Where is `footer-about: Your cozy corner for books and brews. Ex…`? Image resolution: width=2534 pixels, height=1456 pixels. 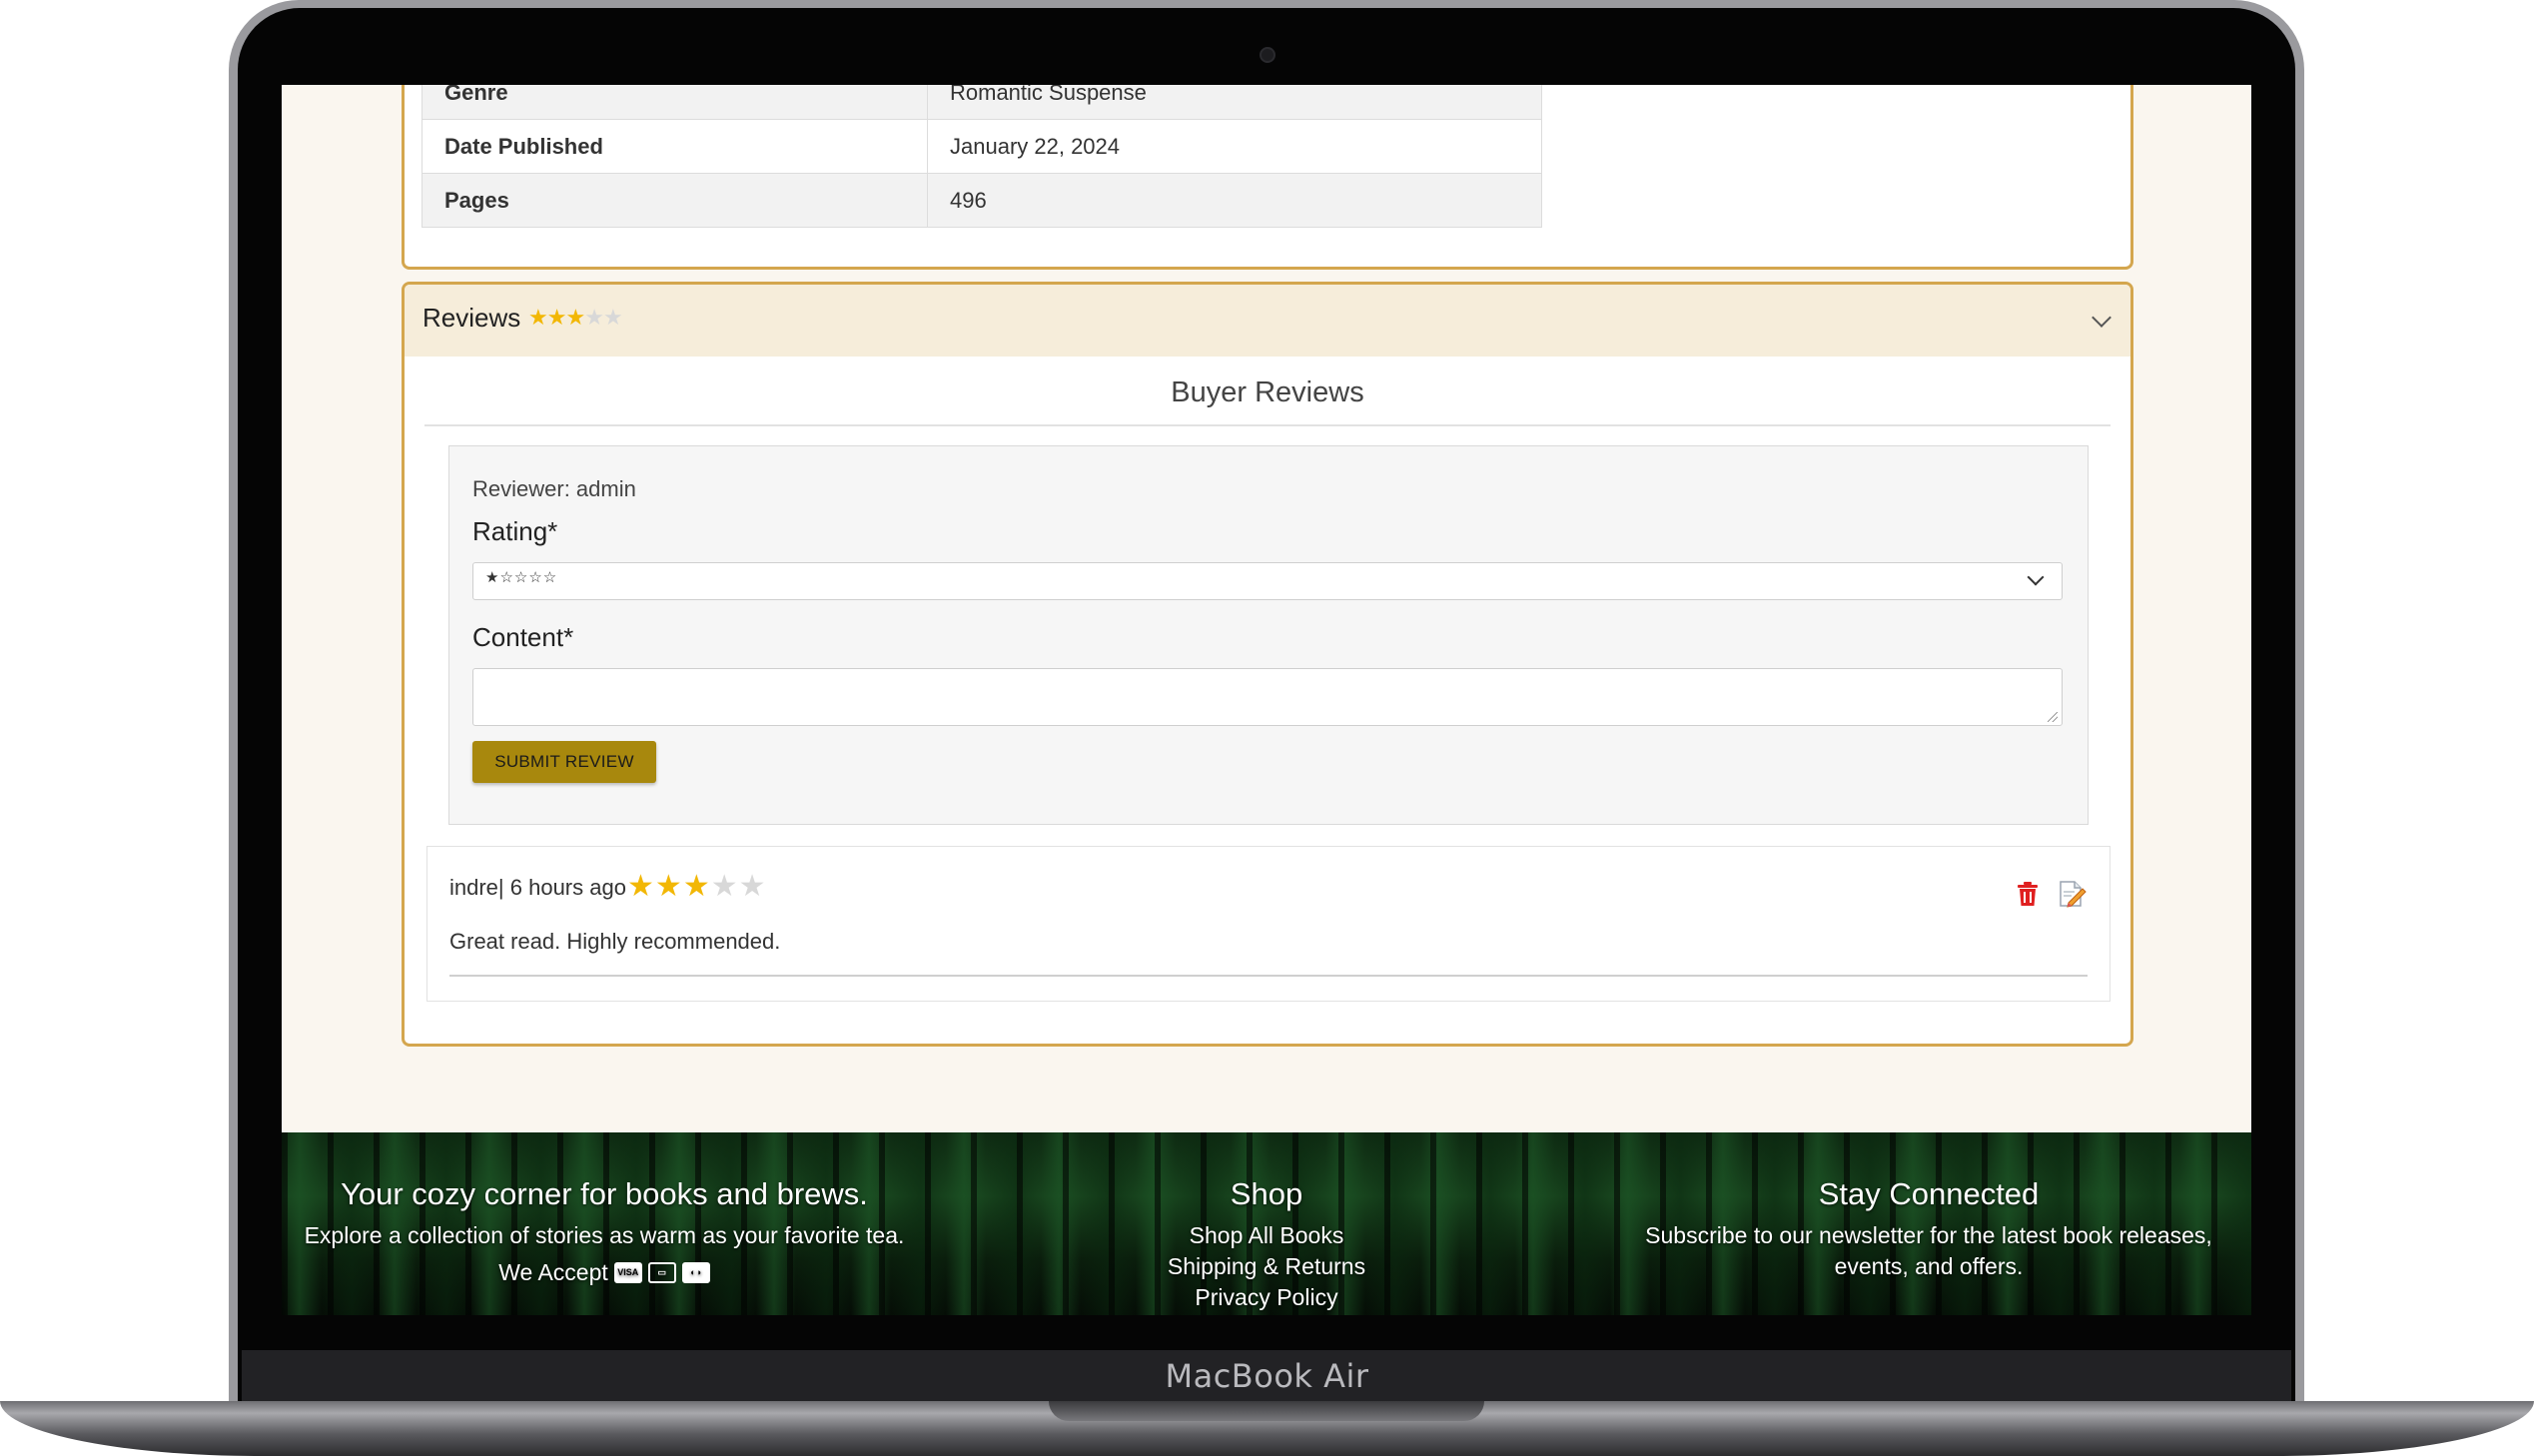
footer-about: Your cozy corner for books and brews. Ex… is located at coordinates (604, 1209).